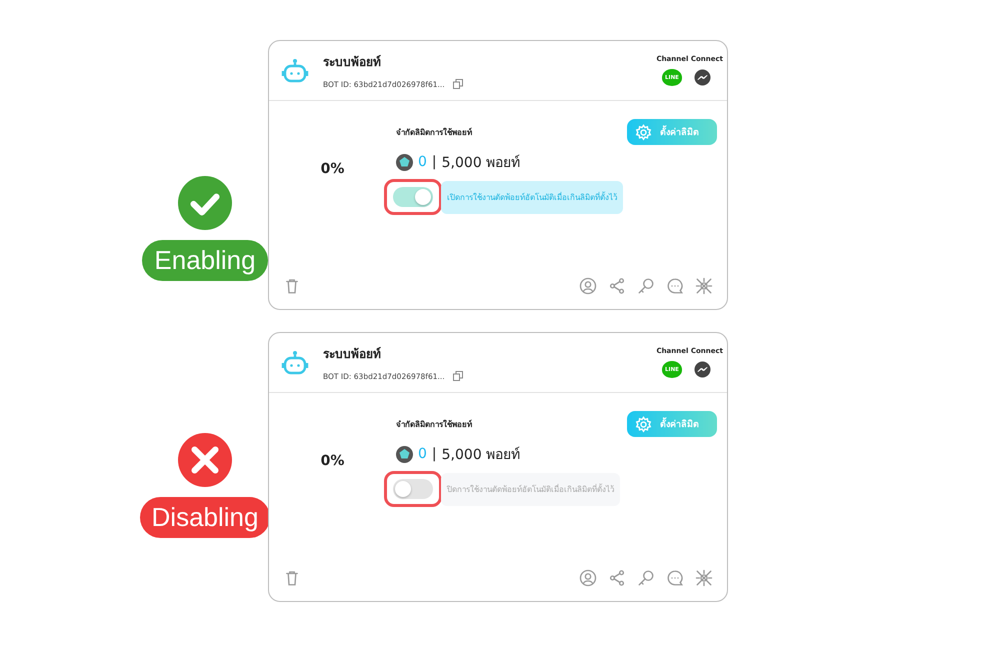 This screenshot has height=645, width=1000. Describe the element at coordinates (205, 460) in the screenshot. I see `cross-icon` at that location.